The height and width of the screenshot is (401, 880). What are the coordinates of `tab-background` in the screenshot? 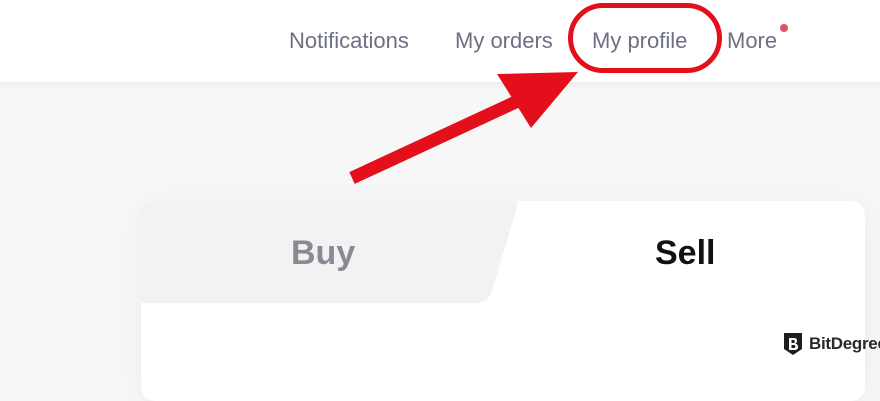 It's located at (329, 252).